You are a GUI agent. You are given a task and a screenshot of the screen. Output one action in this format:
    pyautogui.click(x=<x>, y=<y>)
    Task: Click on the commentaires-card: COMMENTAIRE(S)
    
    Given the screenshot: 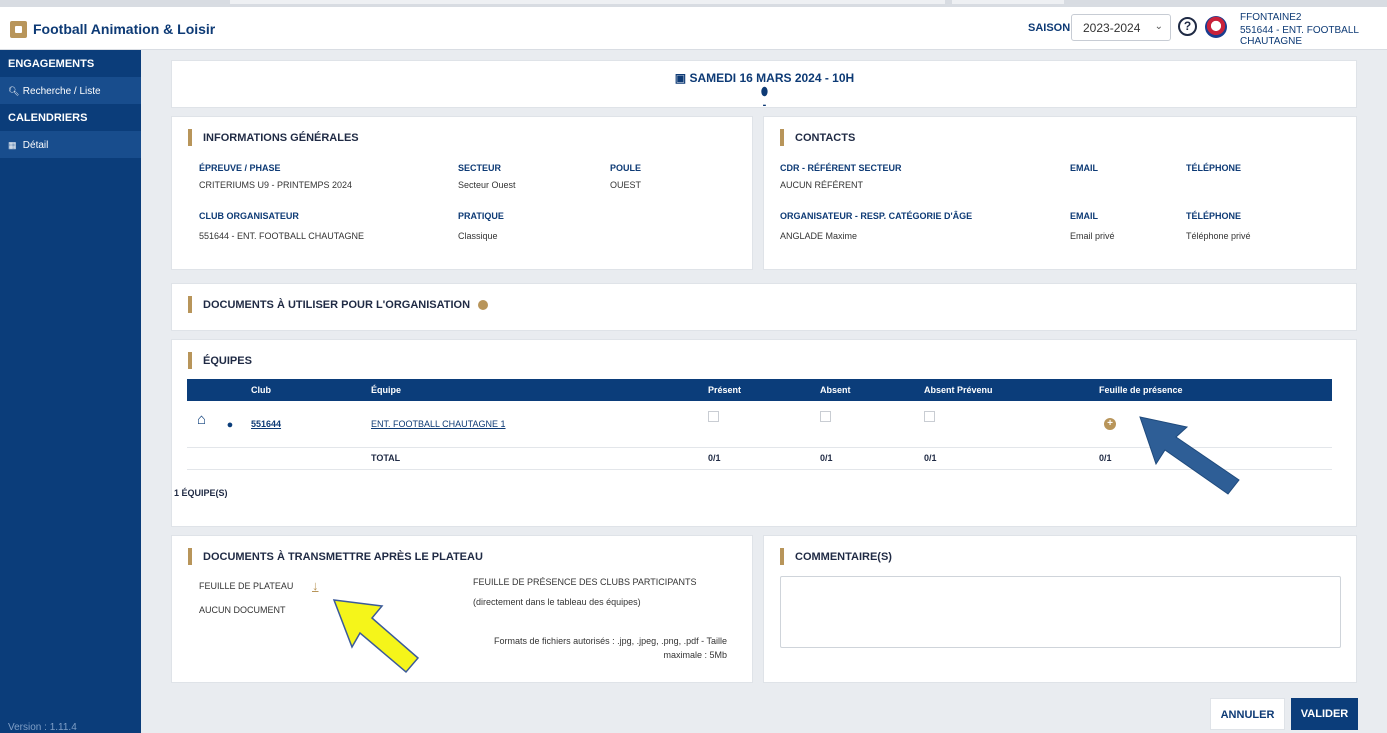 What is the action you would take?
    pyautogui.click(x=1060, y=609)
    